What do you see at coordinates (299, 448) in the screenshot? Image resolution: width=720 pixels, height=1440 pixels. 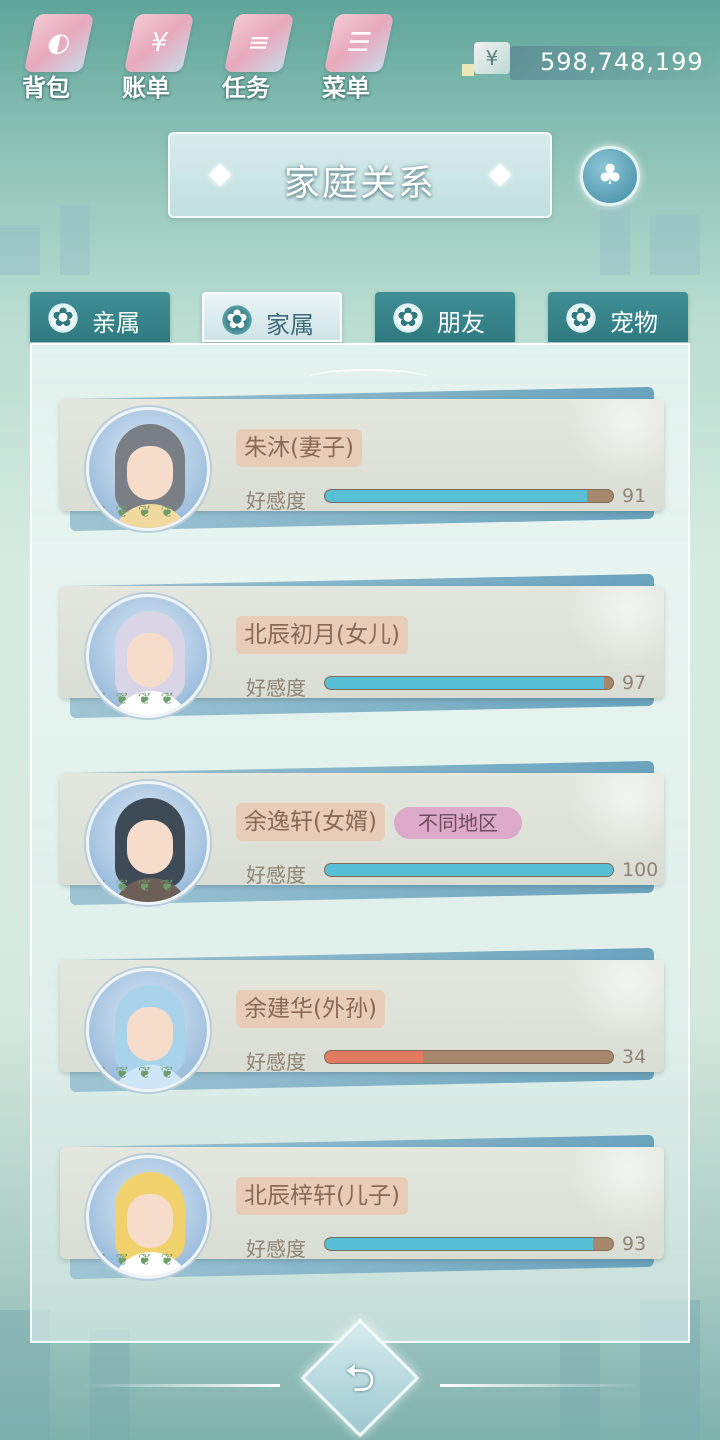 I see `member-name: 朱沐(妻子)` at bounding box center [299, 448].